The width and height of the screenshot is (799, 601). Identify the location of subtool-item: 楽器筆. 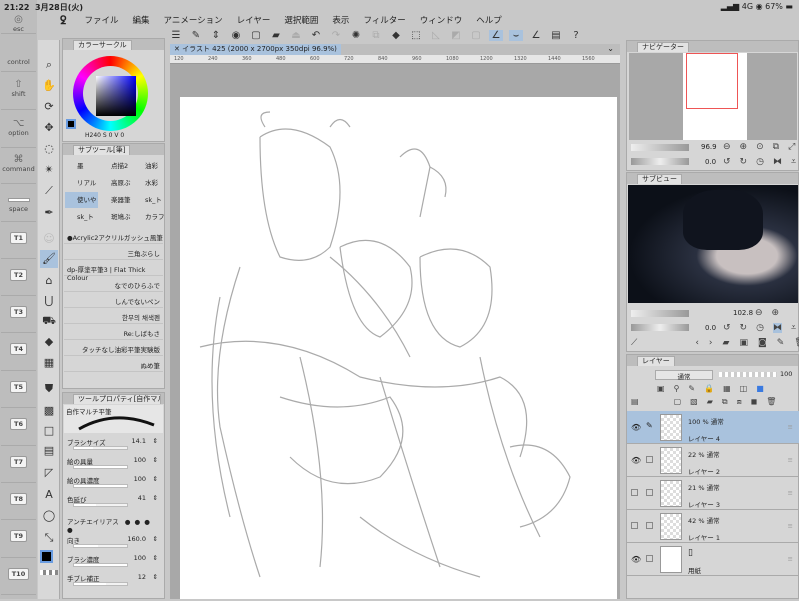
(115, 200).